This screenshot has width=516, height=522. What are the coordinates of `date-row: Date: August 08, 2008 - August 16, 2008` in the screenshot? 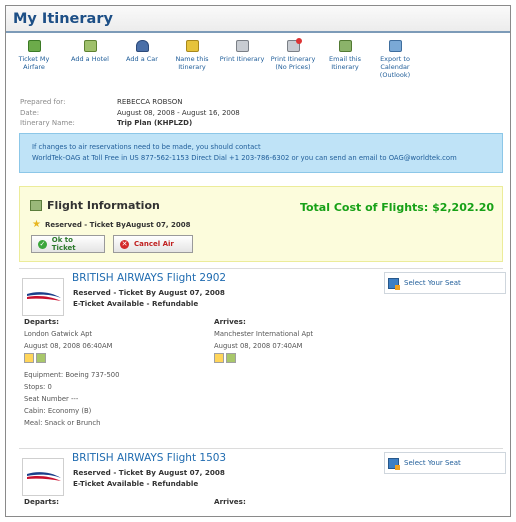 It's located at (130, 113).